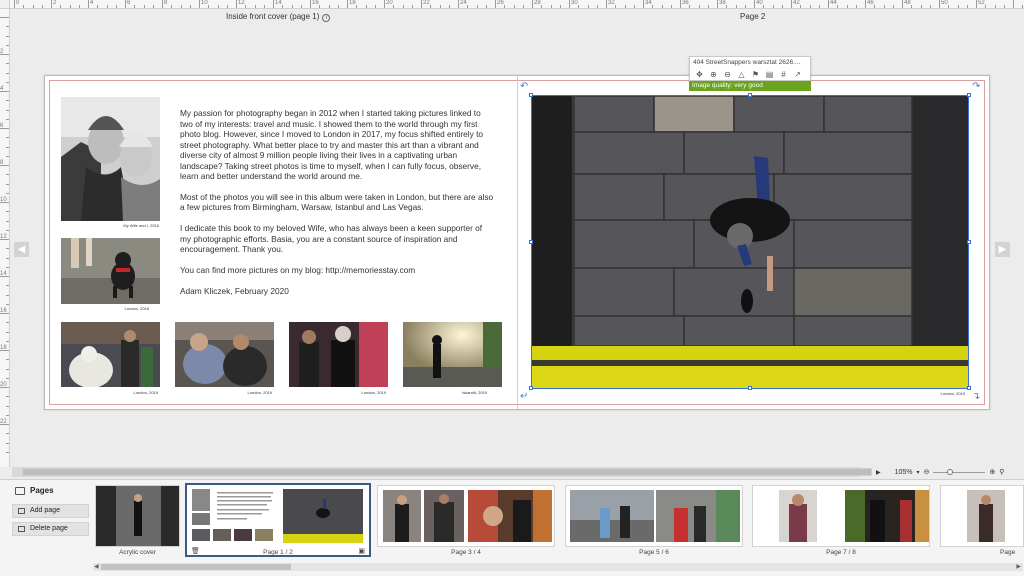  What do you see at coordinates (2, 89) in the screenshot?
I see `ruler-number: 4` at bounding box center [2, 89].